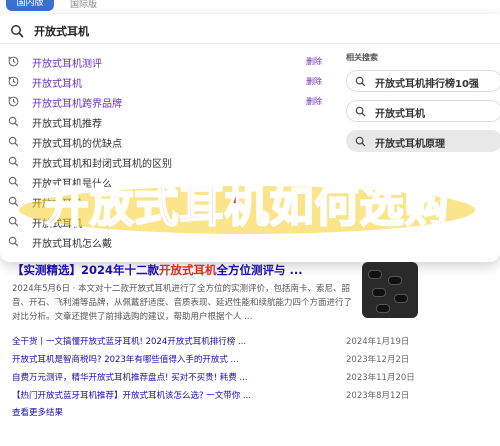 The image size is (500, 446). I want to click on more-results-link: 查看更多结果, so click(37, 412).